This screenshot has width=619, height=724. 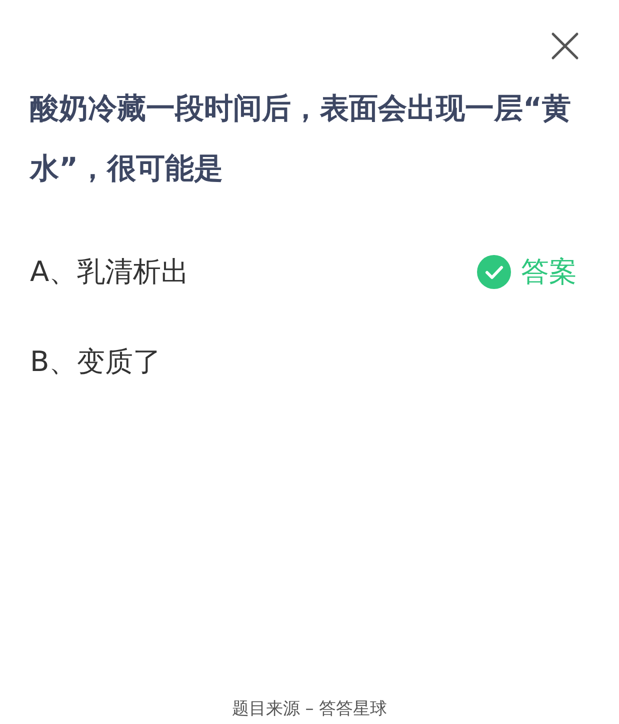 What do you see at coordinates (565, 46) in the screenshot?
I see `close-icon` at bounding box center [565, 46].